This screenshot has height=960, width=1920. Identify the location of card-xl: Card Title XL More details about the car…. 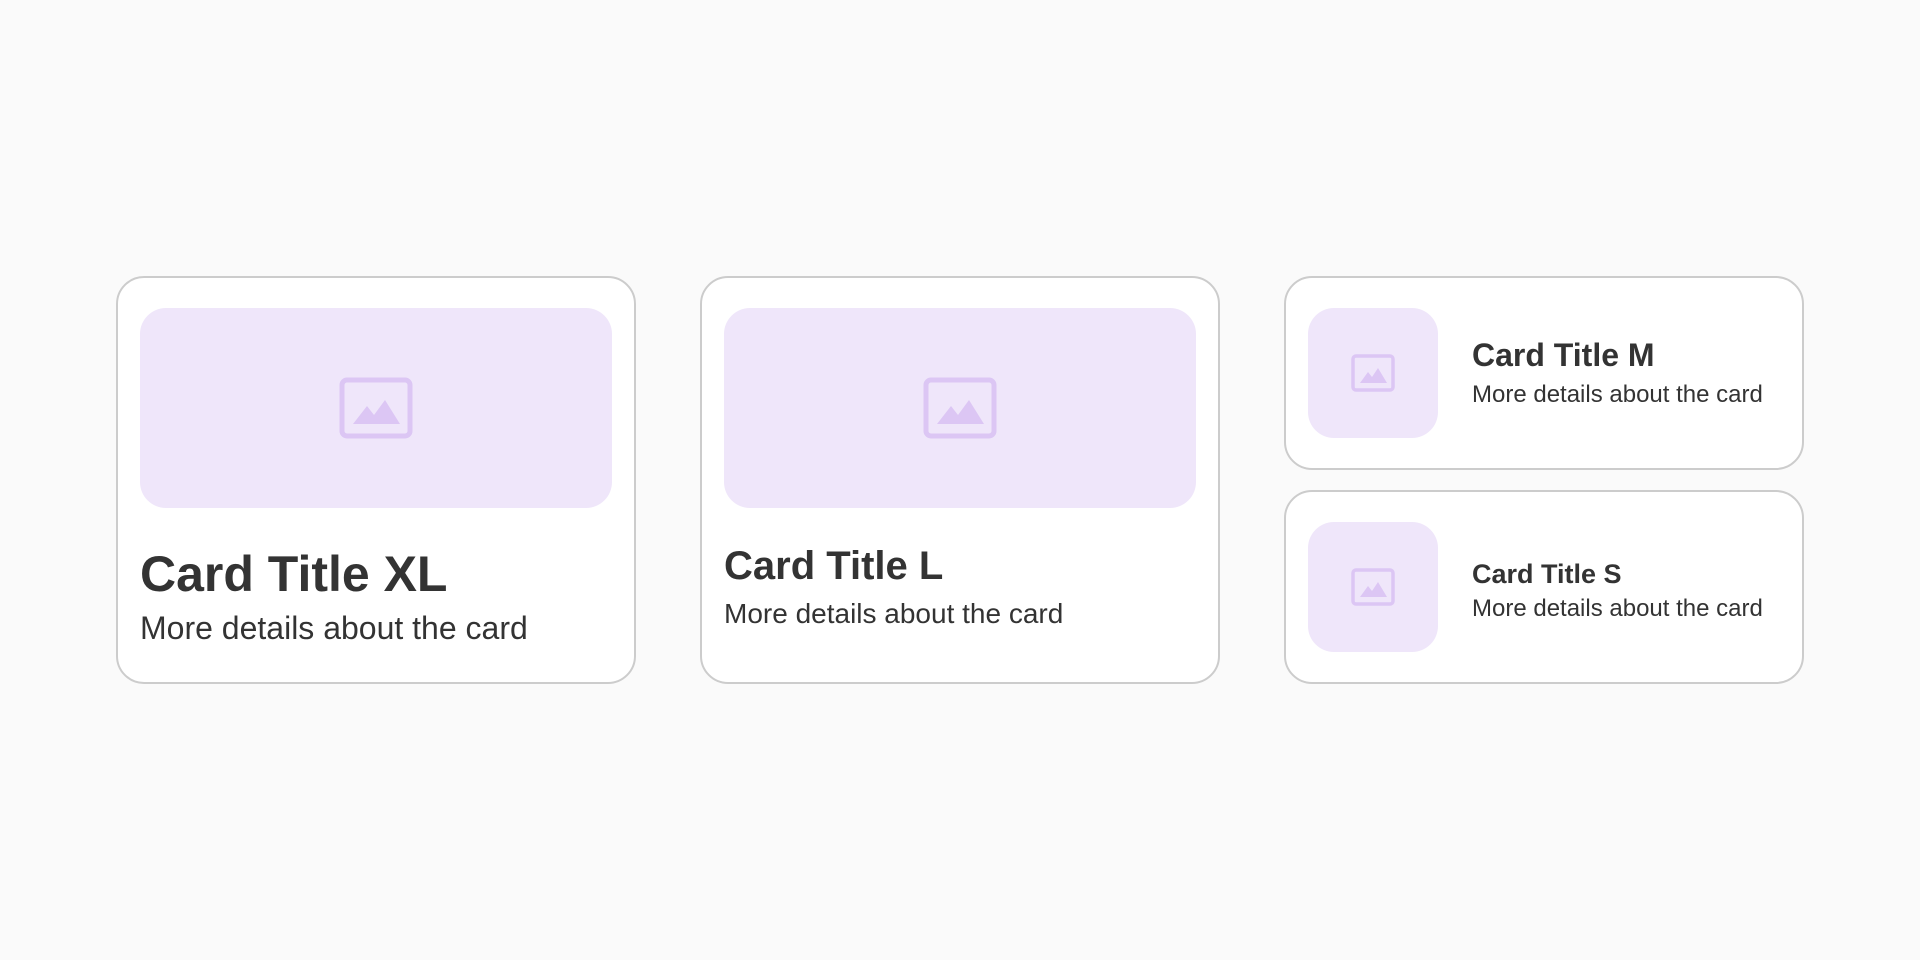
(376, 480).